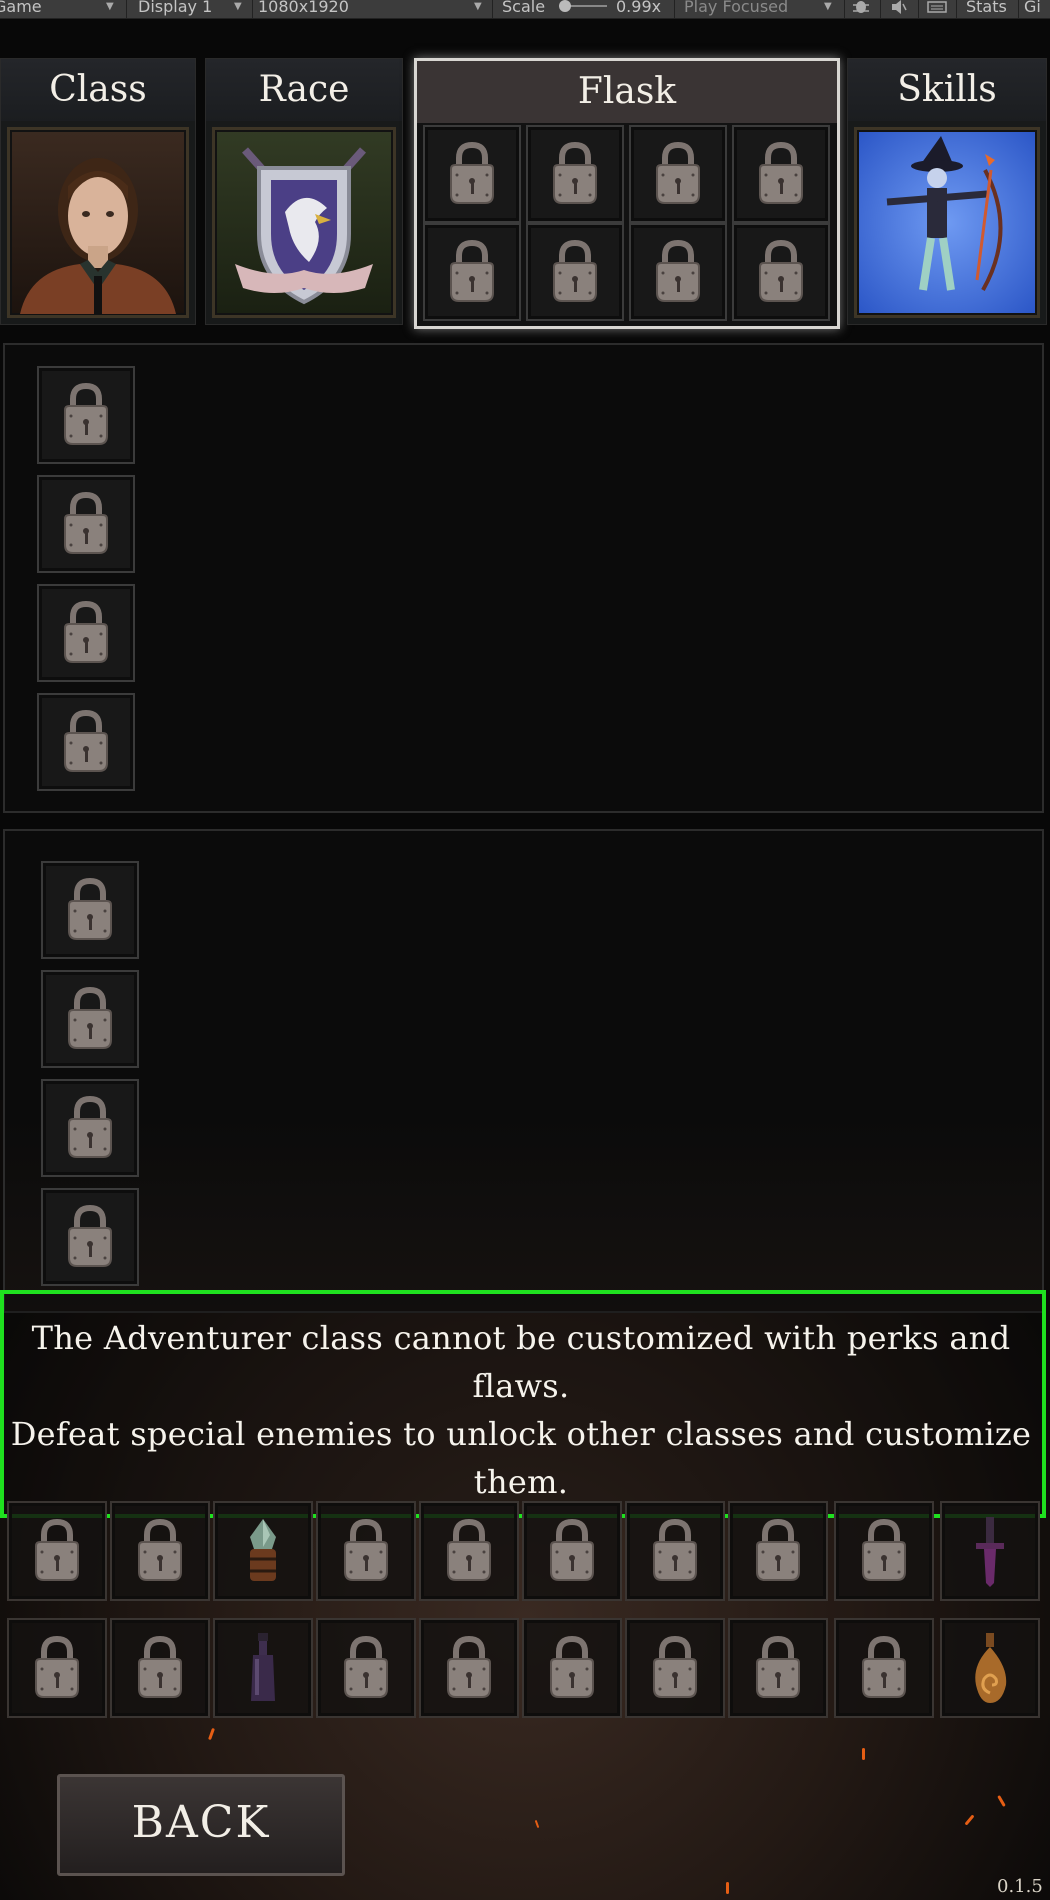 The image size is (1050, 1900). I want to click on scale-slider-handle, so click(565, 6).